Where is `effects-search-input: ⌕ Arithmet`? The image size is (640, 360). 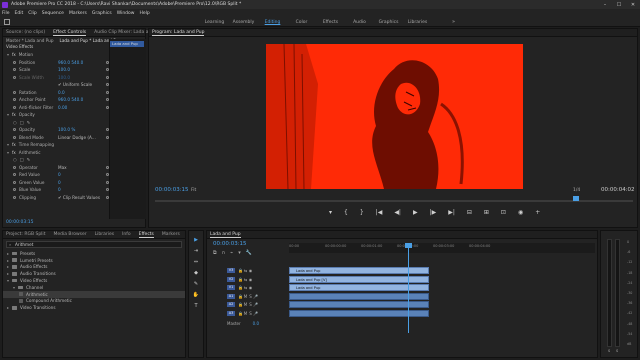 effects-search-input: ⌕ Arithmet is located at coordinates (94, 244).